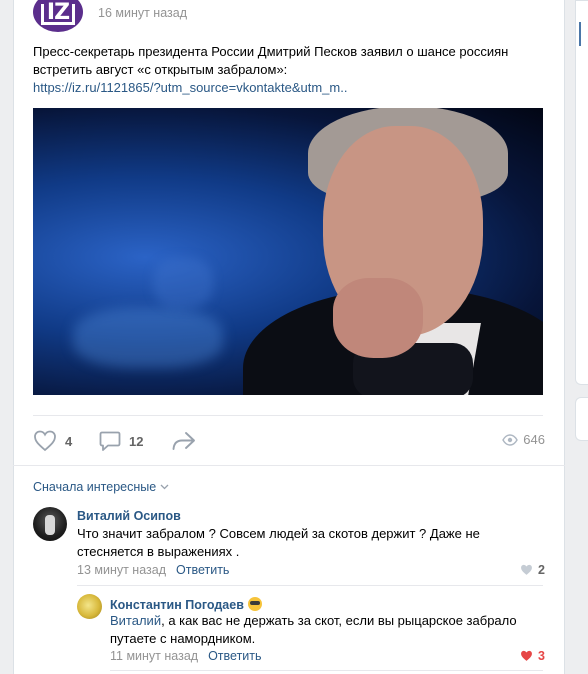 This screenshot has height=674, width=588. I want to click on reply-to-mention: Виталий, so click(135, 620).